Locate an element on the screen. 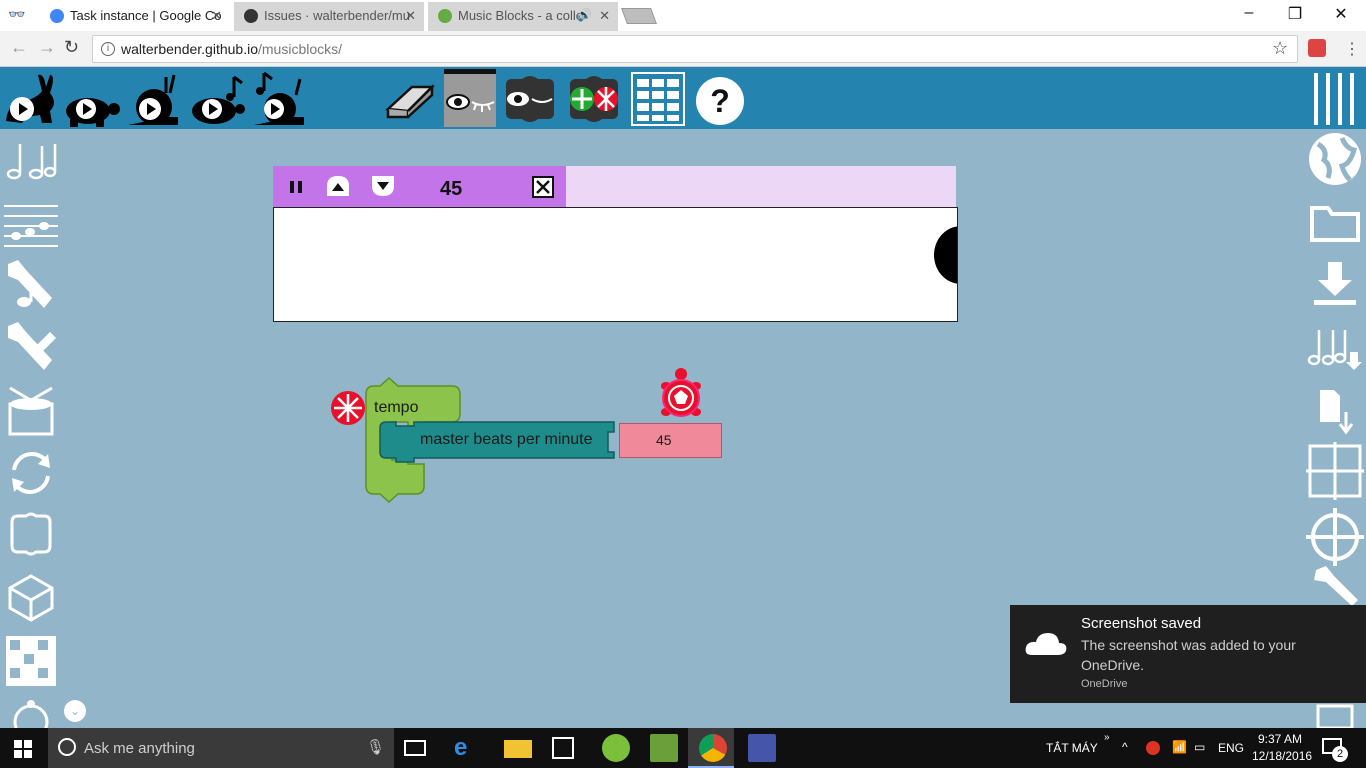 Image resolution: width=1366 pixels, height=768 pixels. target-icon is located at coordinates (1335, 537).